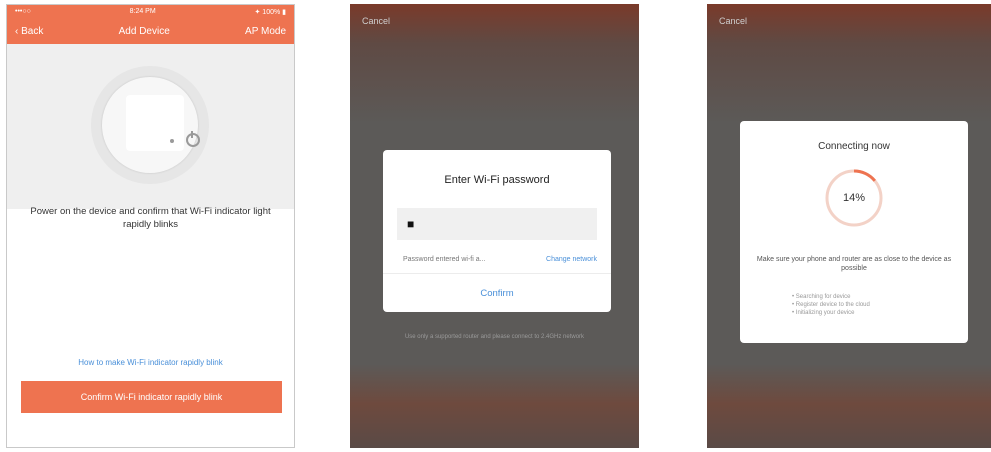  Describe the element at coordinates (571, 259) in the screenshot. I see `change-network-link: Change network` at that location.